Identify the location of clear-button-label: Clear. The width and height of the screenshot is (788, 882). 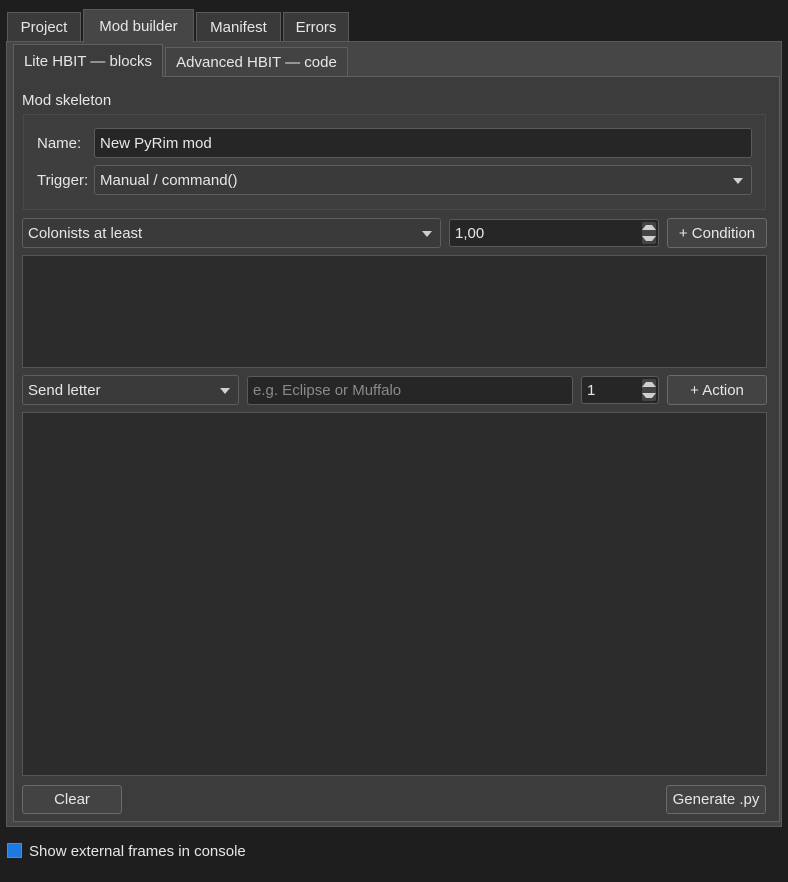
(72, 799).